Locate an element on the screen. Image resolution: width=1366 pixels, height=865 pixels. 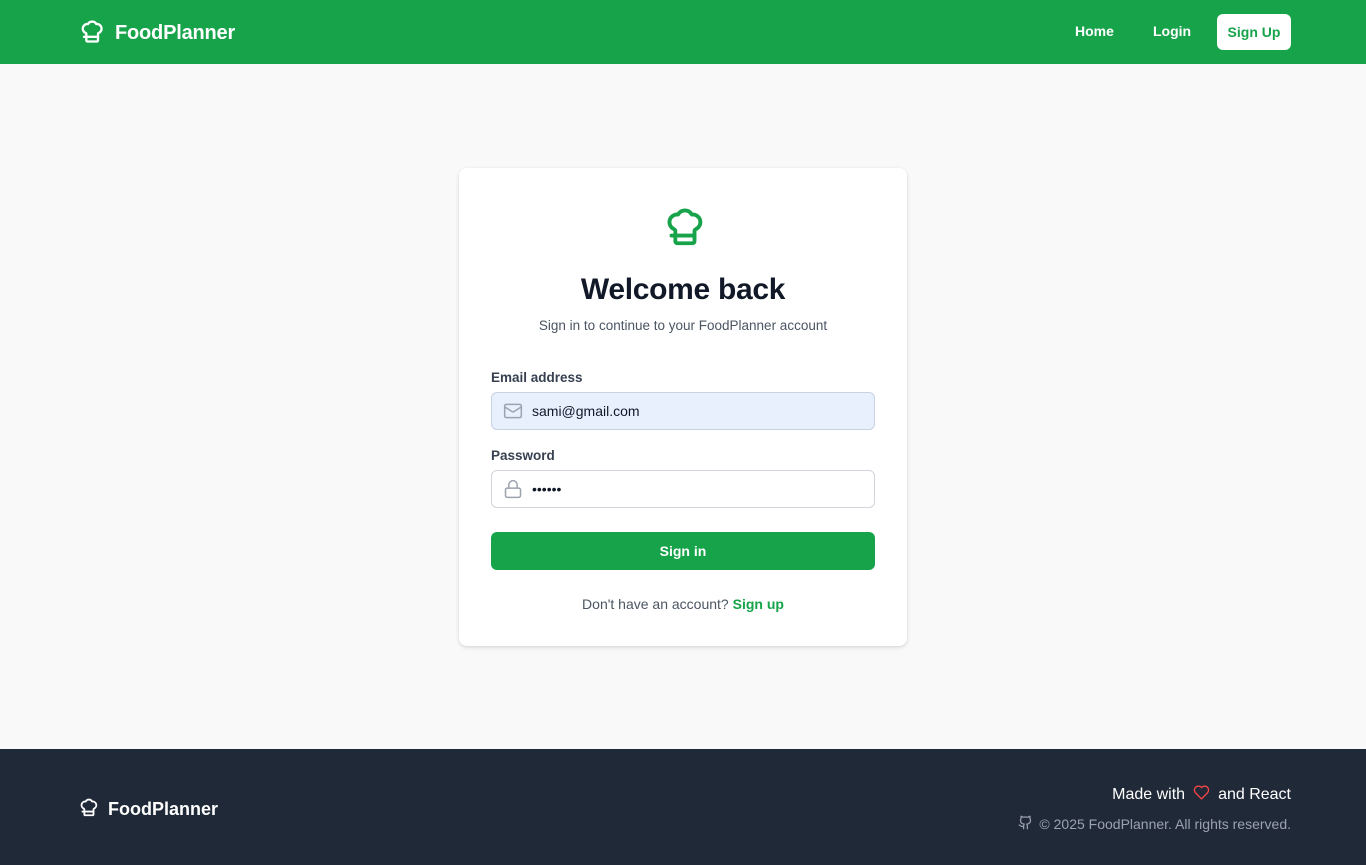
password-input: •••••• is located at coordinates (692, 489).